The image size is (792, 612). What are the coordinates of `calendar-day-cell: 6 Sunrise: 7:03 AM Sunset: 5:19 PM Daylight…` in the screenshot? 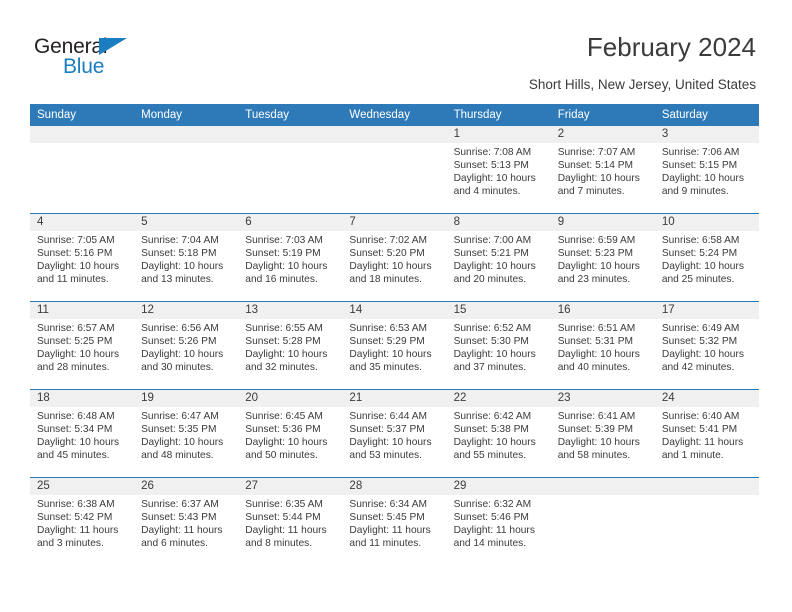 It's located at (290, 257).